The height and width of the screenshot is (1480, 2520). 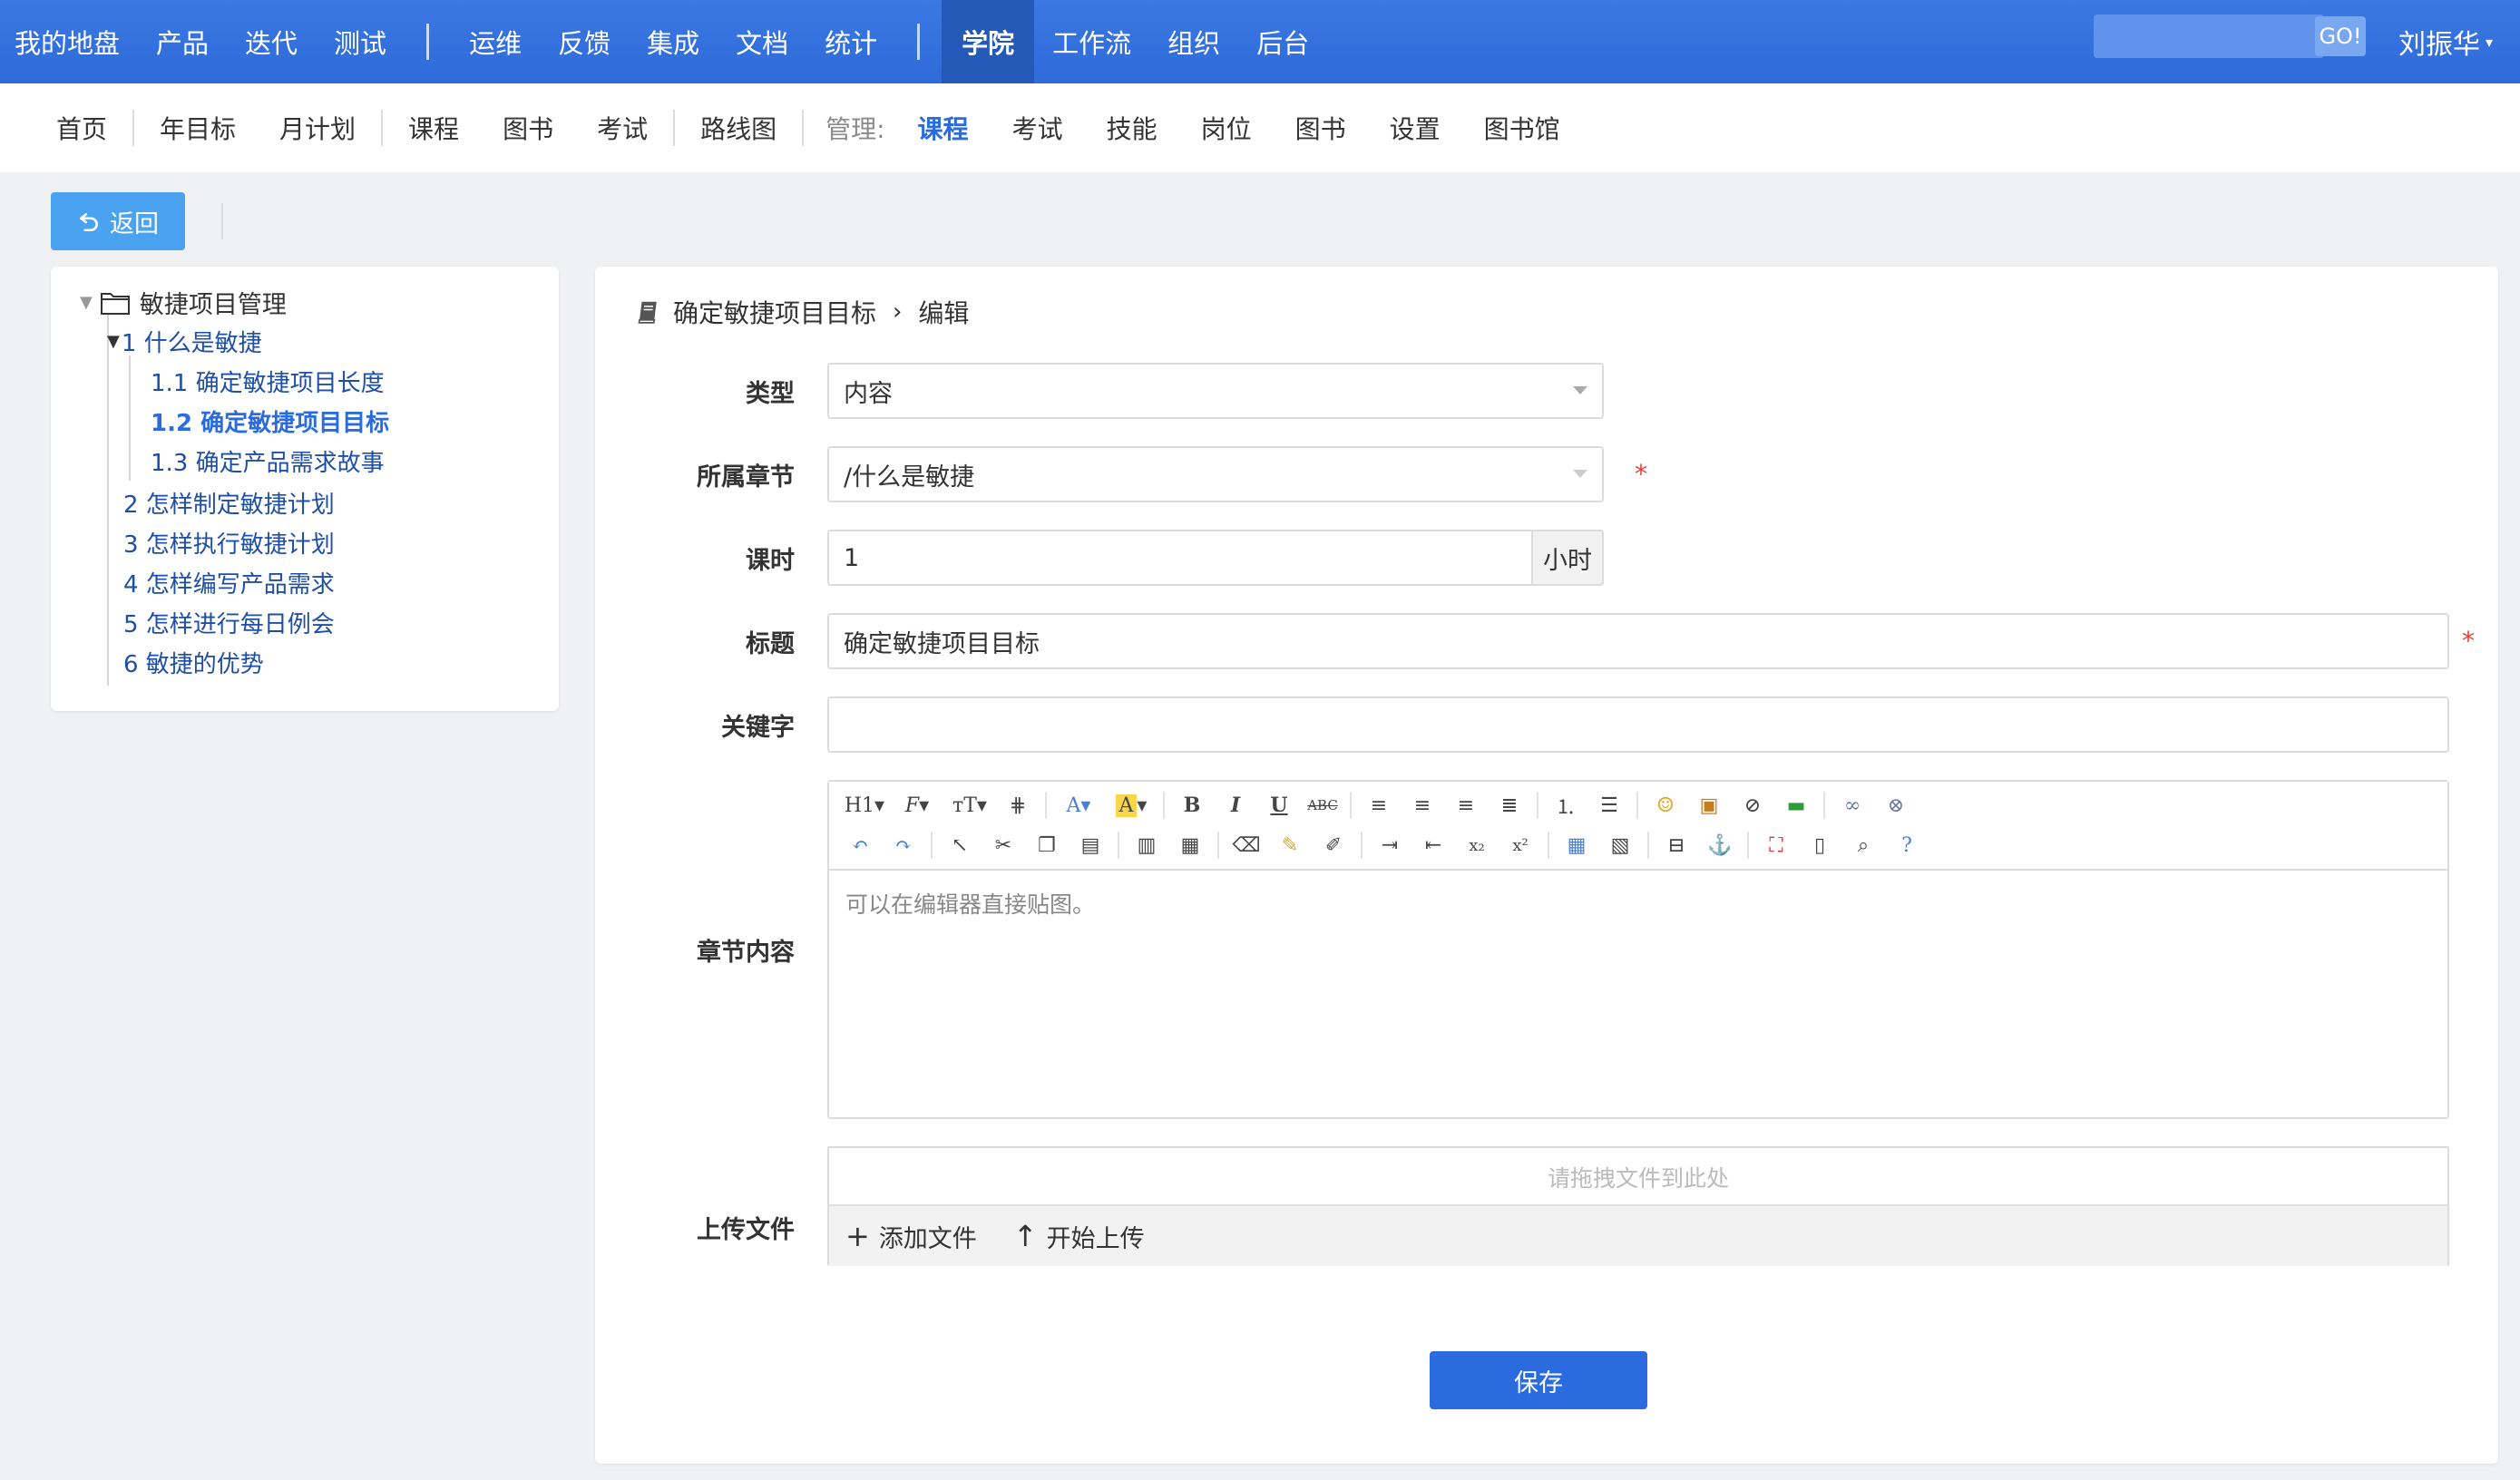 I want to click on tree-section-1-3: 1.3 确定产品需求故事, so click(x=268, y=461).